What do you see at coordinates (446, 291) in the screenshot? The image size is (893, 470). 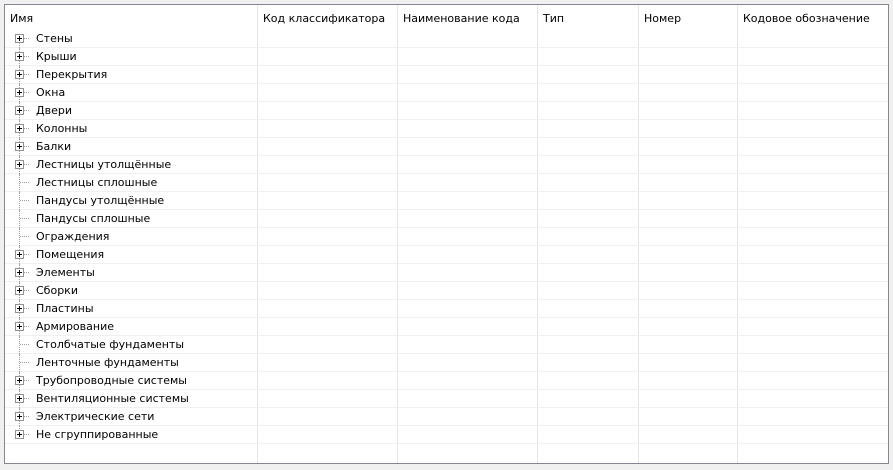 I see `tree-row: Сборки` at bounding box center [446, 291].